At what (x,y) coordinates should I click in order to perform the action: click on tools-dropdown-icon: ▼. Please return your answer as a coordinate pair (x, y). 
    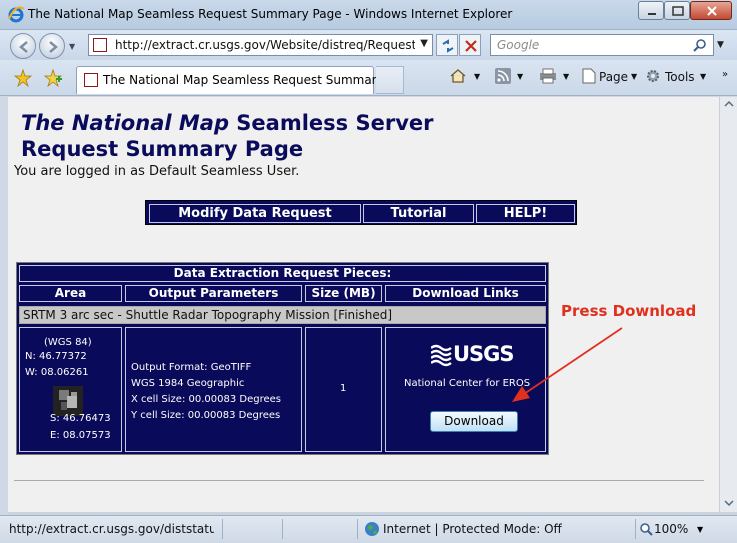
    Looking at the image, I should click on (703, 76).